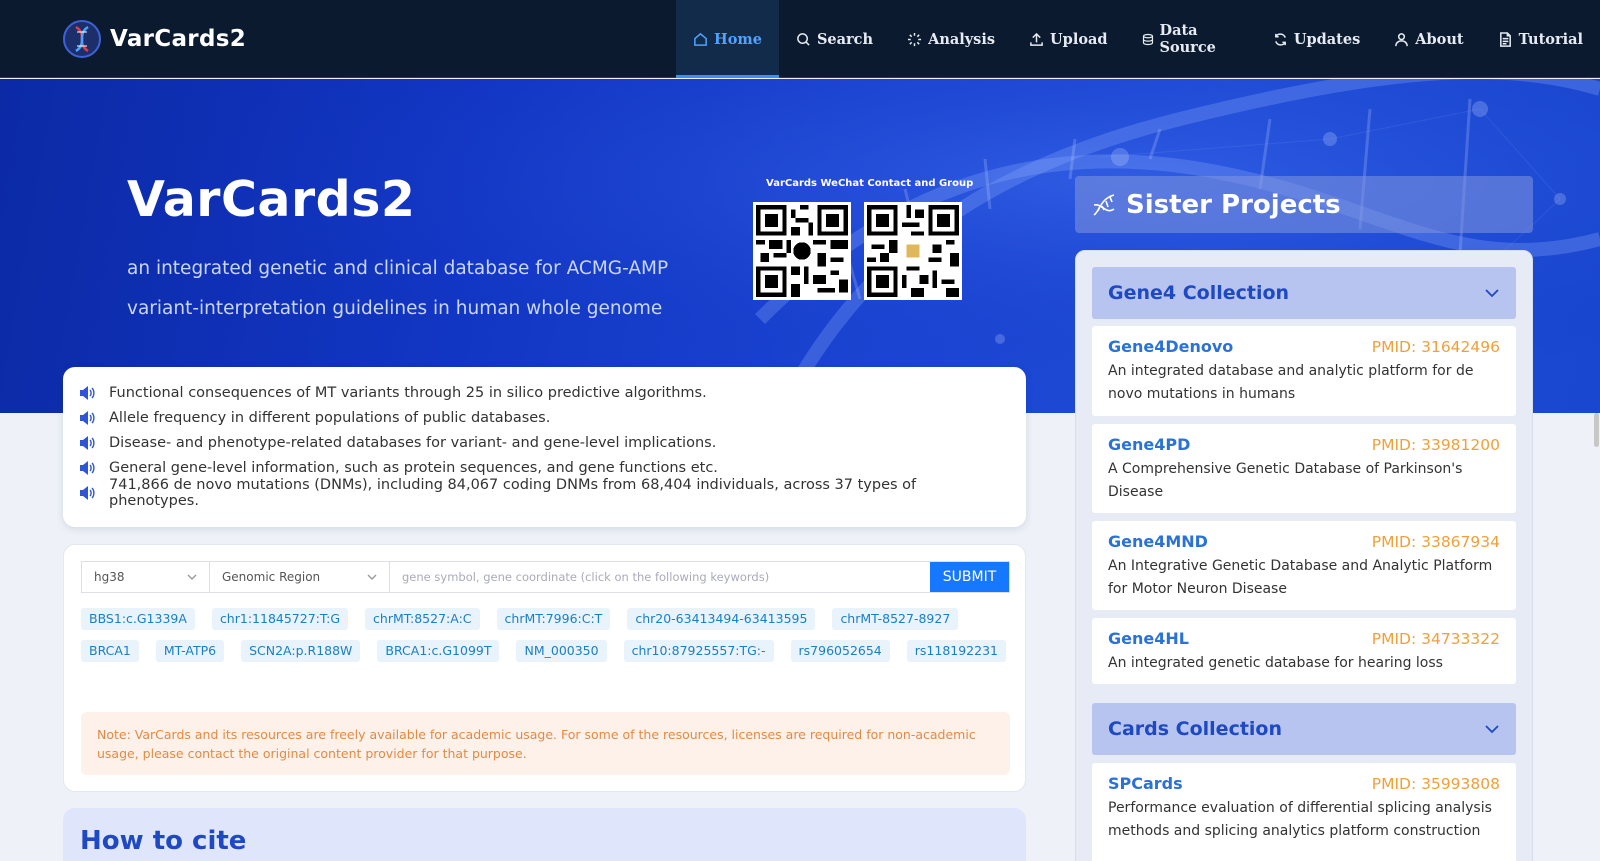  What do you see at coordinates (1148, 638) in the screenshot?
I see `project-link: Gene4HL` at bounding box center [1148, 638].